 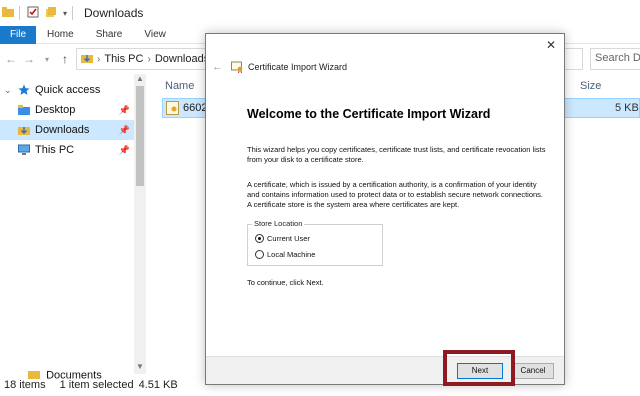 What do you see at coordinates (96, 385) in the screenshot?
I see `status-selection: 1 item selected` at bounding box center [96, 385].